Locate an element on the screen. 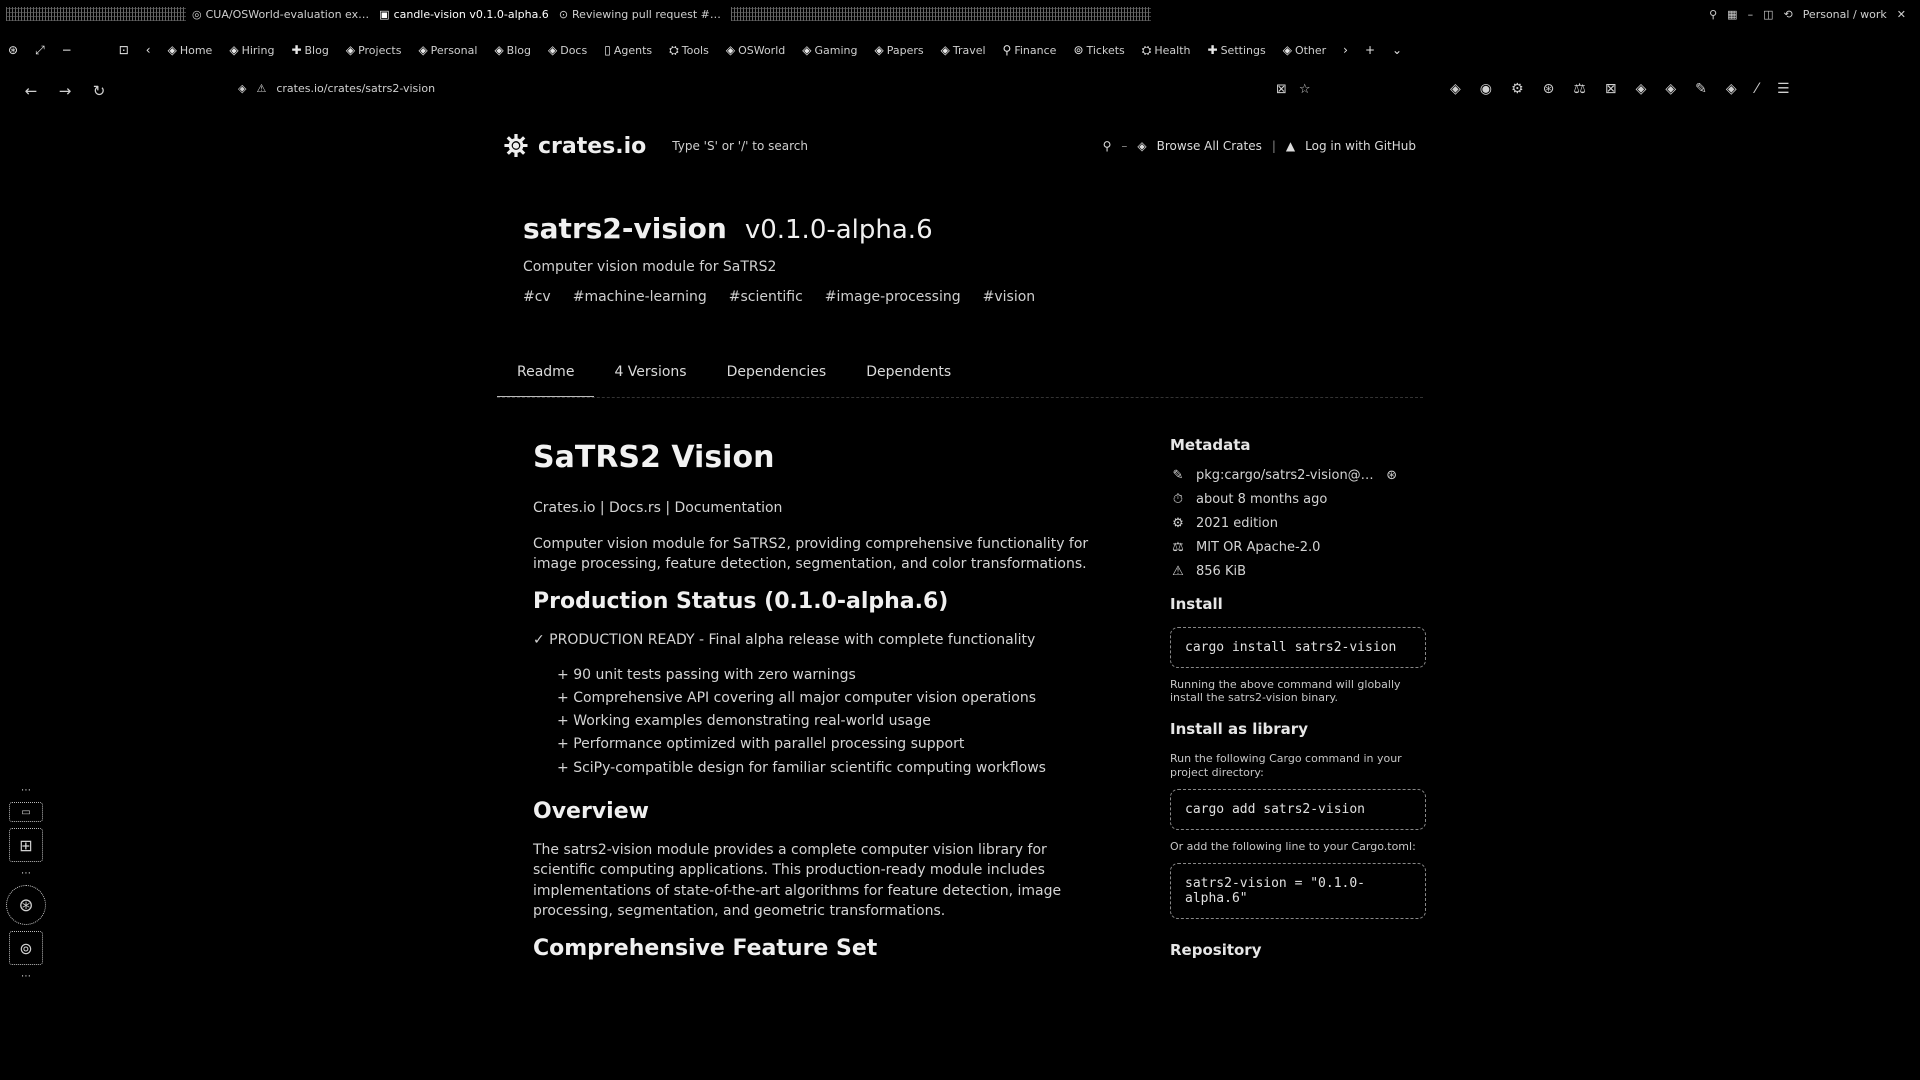  extension-icon-7: ◈ is located at coordinates (1641, 89).